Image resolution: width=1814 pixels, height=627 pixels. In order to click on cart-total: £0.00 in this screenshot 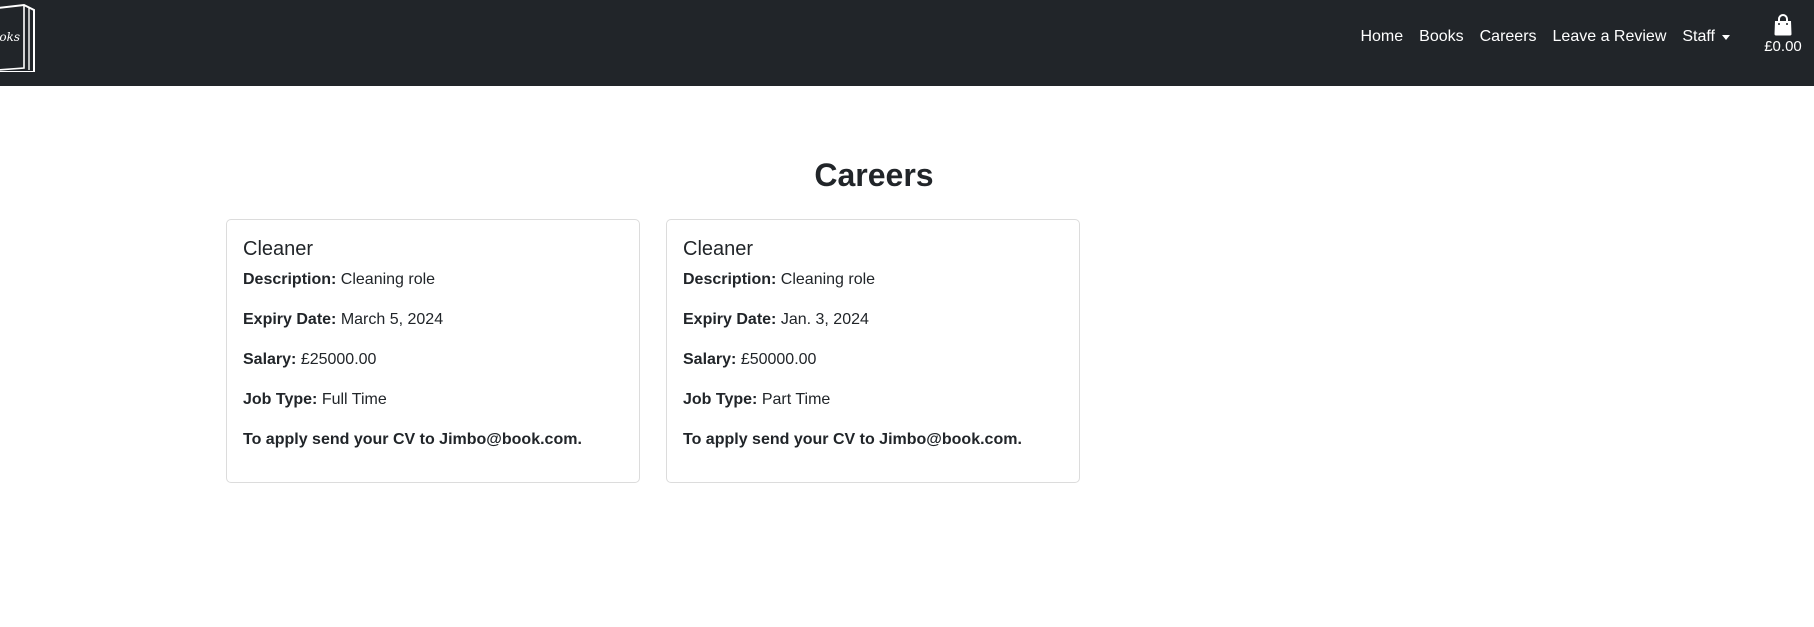, I will do `click(1783, 46)`.